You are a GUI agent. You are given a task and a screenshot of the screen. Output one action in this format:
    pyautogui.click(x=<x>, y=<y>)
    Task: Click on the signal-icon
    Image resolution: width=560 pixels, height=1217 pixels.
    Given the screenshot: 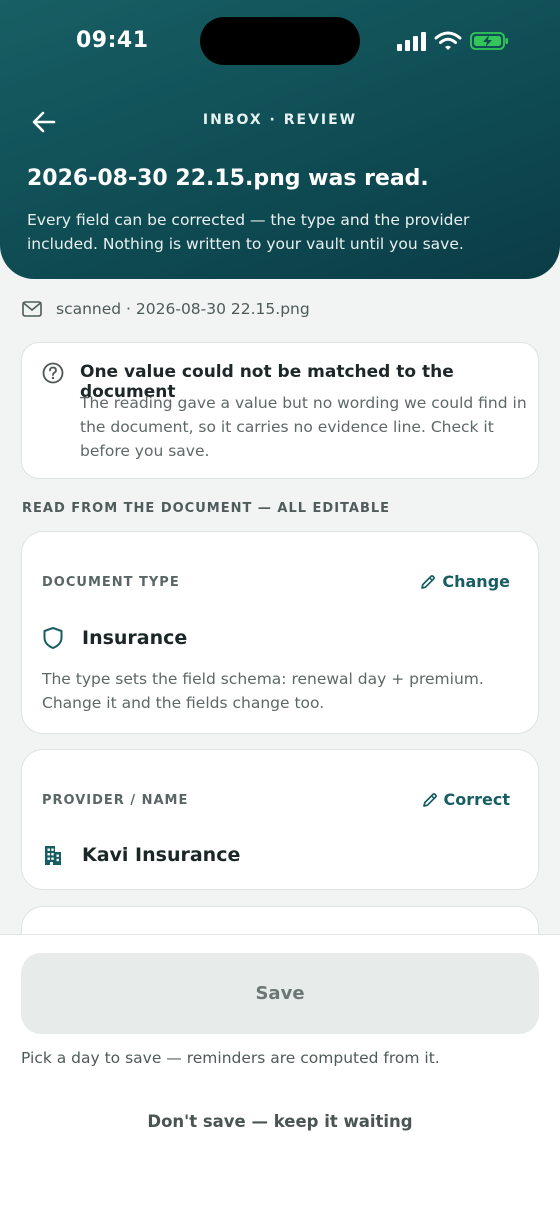 What is the action you would take?
    pyautogui.click(x=411, y=41)
    